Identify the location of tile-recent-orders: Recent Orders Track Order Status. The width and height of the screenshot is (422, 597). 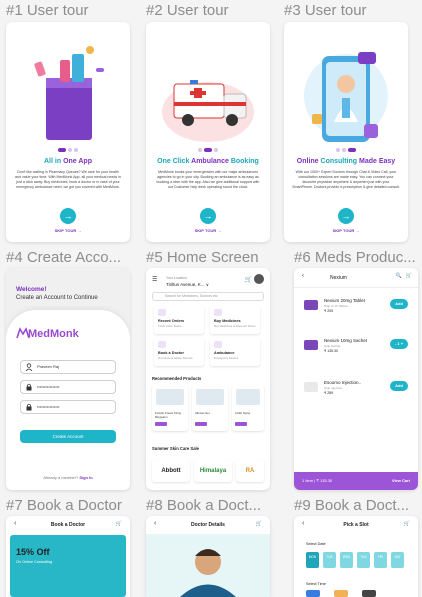
(179, 320).